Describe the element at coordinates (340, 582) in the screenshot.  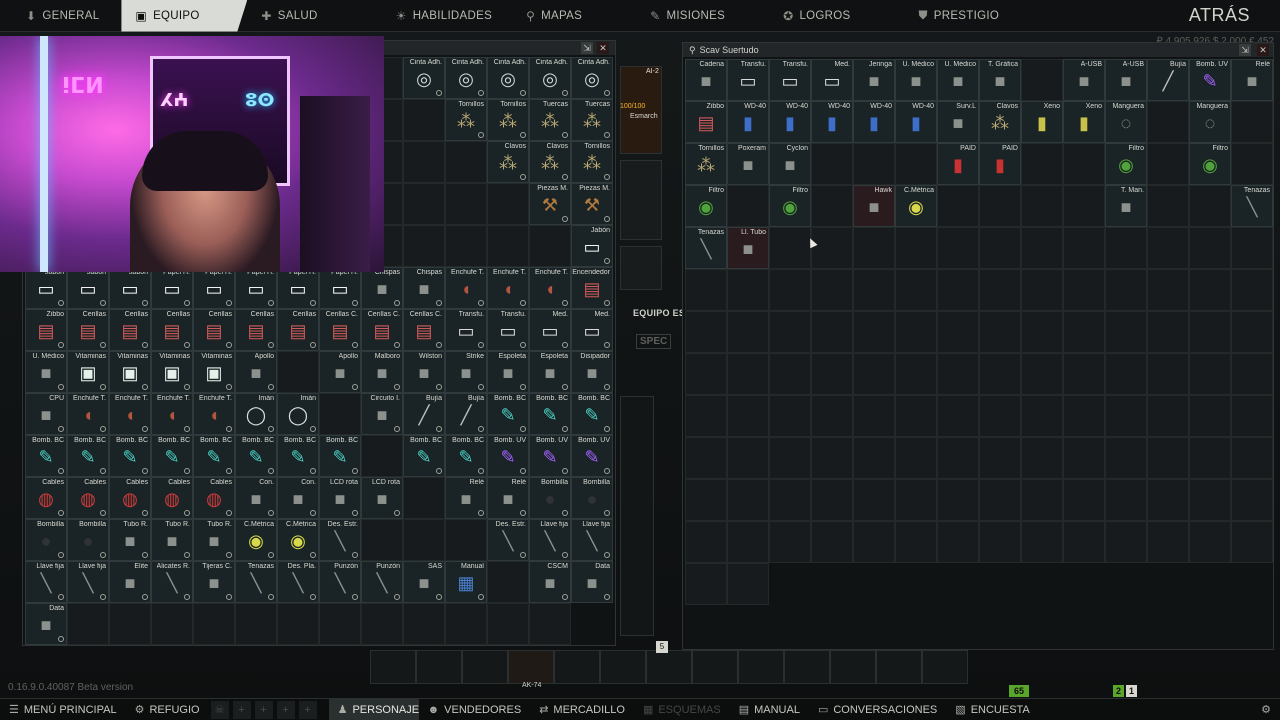
I see `inventory-item: ╲ Punzón` at that location.